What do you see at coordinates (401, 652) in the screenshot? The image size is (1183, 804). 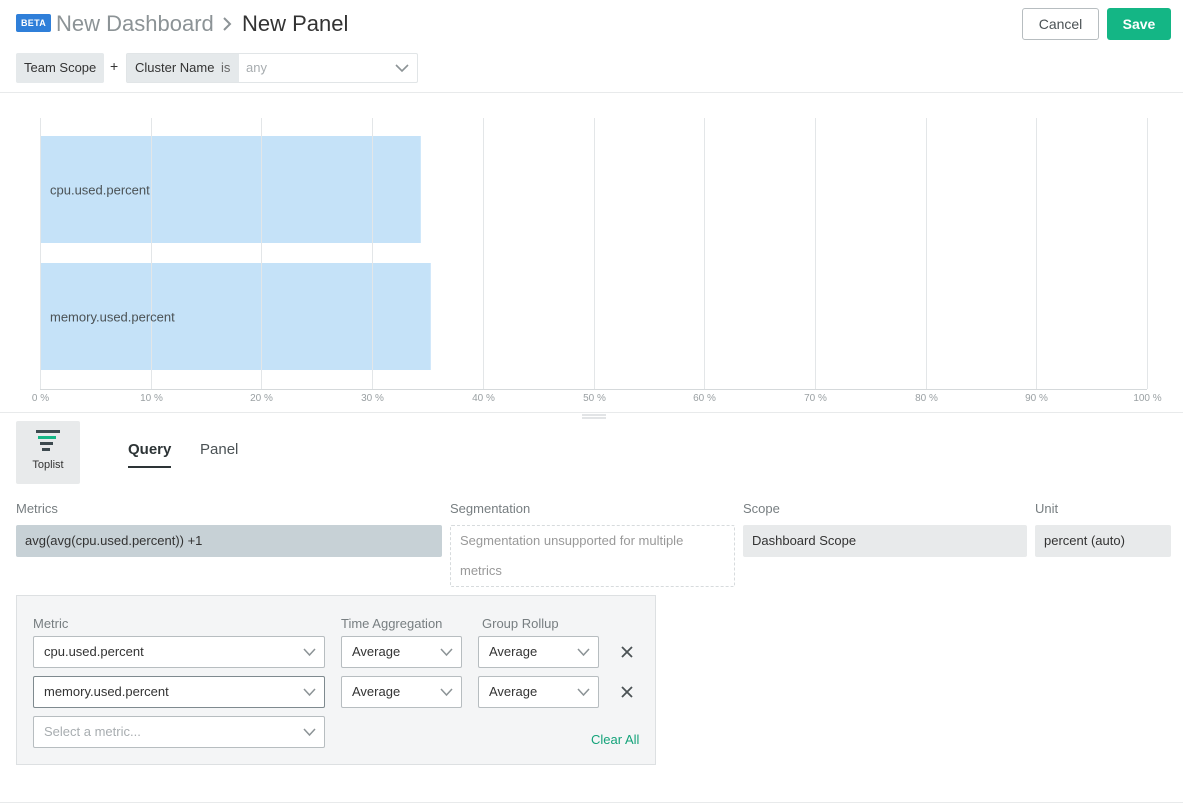 I see `time-aggregation-select-row-1: Average` at bounding box center [401, 652].